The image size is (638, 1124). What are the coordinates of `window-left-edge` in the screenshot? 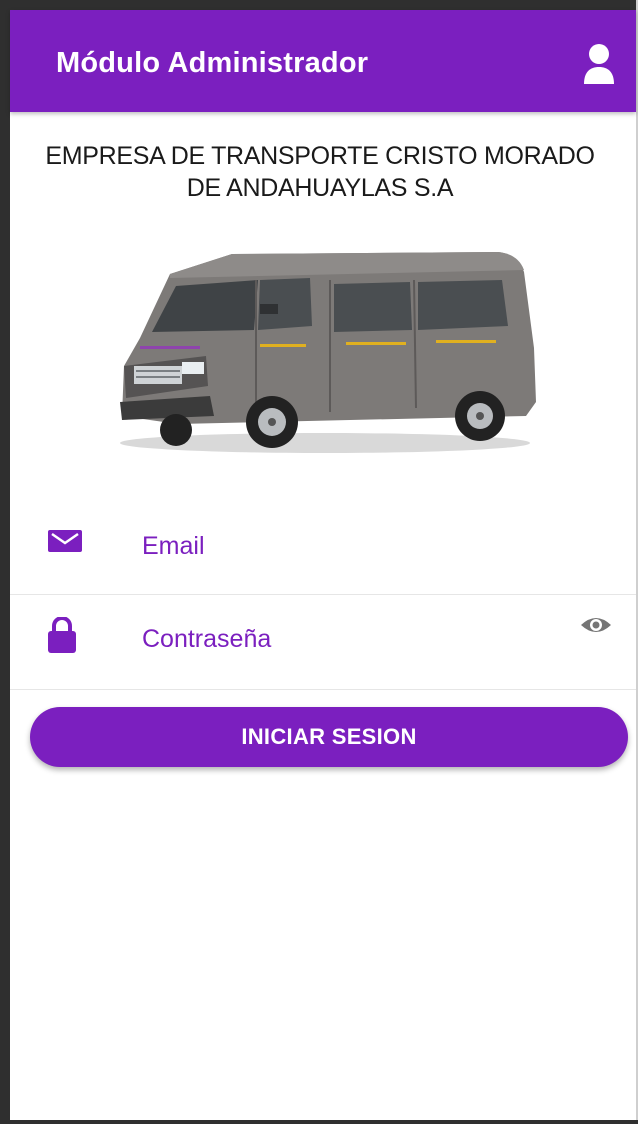 It's located at (5, 562).